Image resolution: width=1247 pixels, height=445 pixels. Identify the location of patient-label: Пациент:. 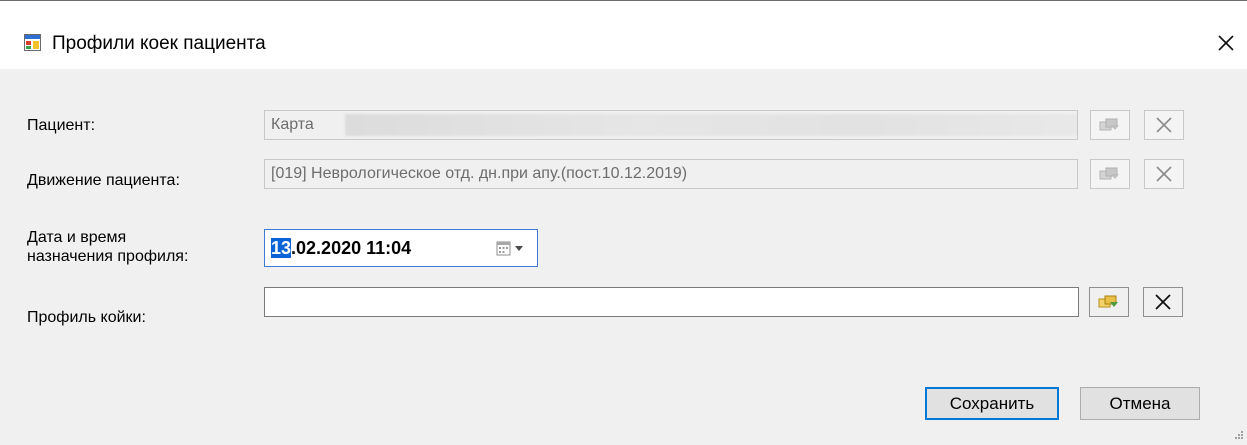
(61, 125).